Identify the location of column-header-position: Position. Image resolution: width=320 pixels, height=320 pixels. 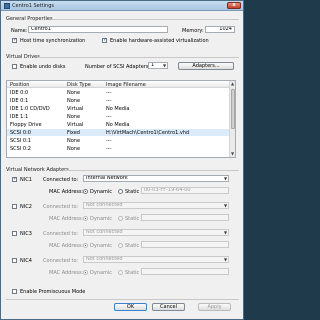
(19, 85).